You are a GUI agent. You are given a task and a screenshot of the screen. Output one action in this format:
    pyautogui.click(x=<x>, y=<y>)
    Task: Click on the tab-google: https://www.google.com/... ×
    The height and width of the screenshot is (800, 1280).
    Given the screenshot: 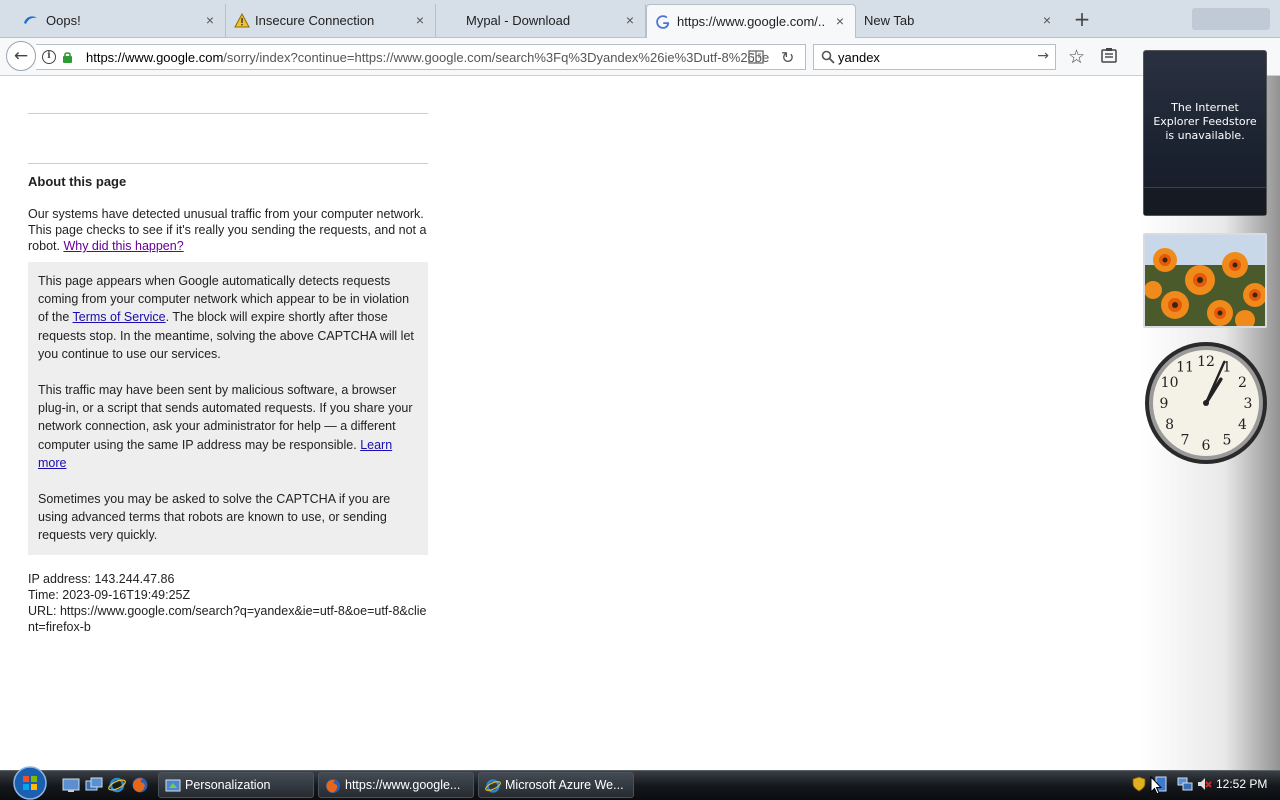 What is the action you would take?
    pyautogui.click(x=751, y=21)
    